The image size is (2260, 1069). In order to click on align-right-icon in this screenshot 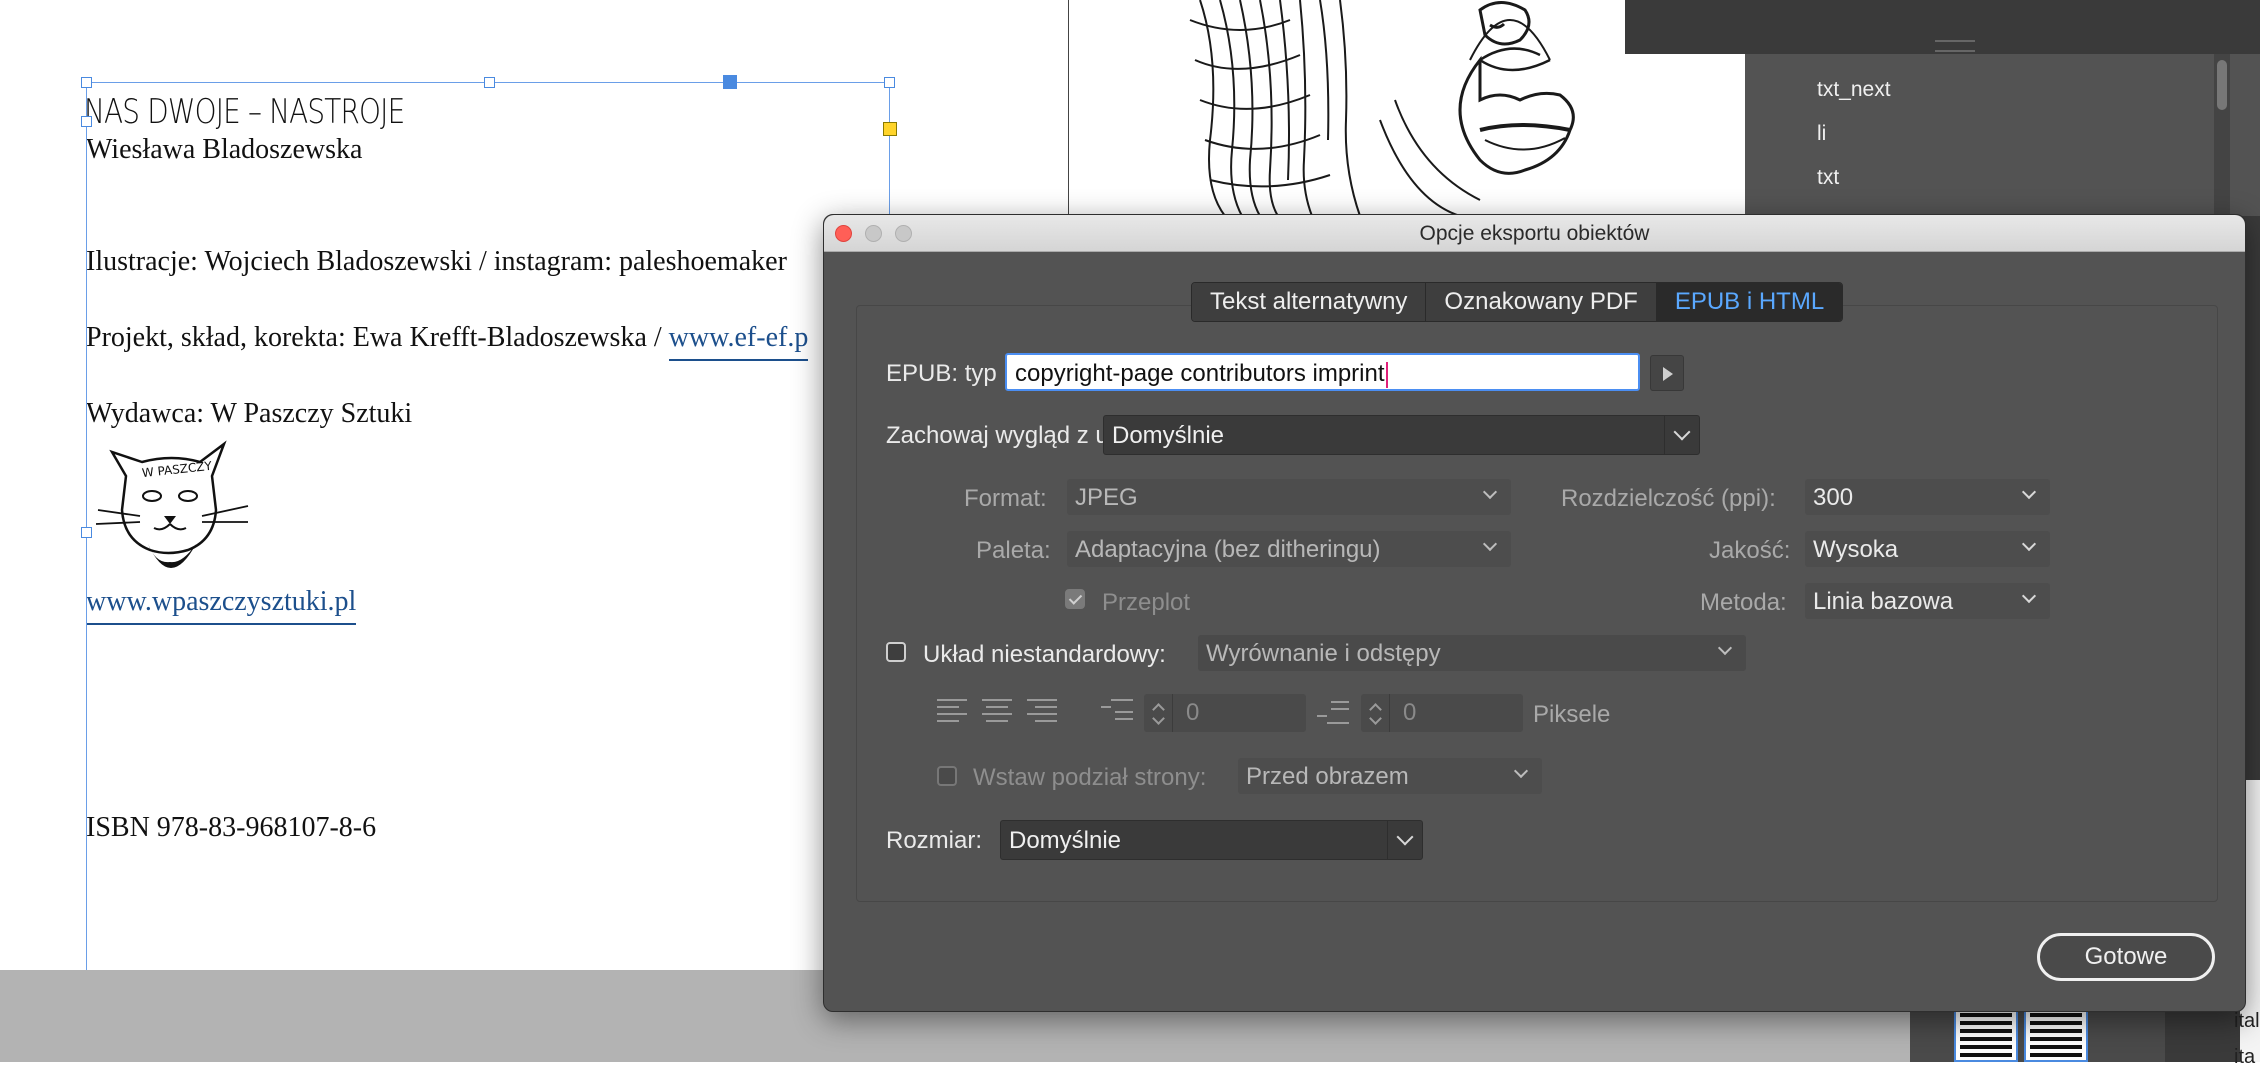, I will do `click(1044, 712)`.